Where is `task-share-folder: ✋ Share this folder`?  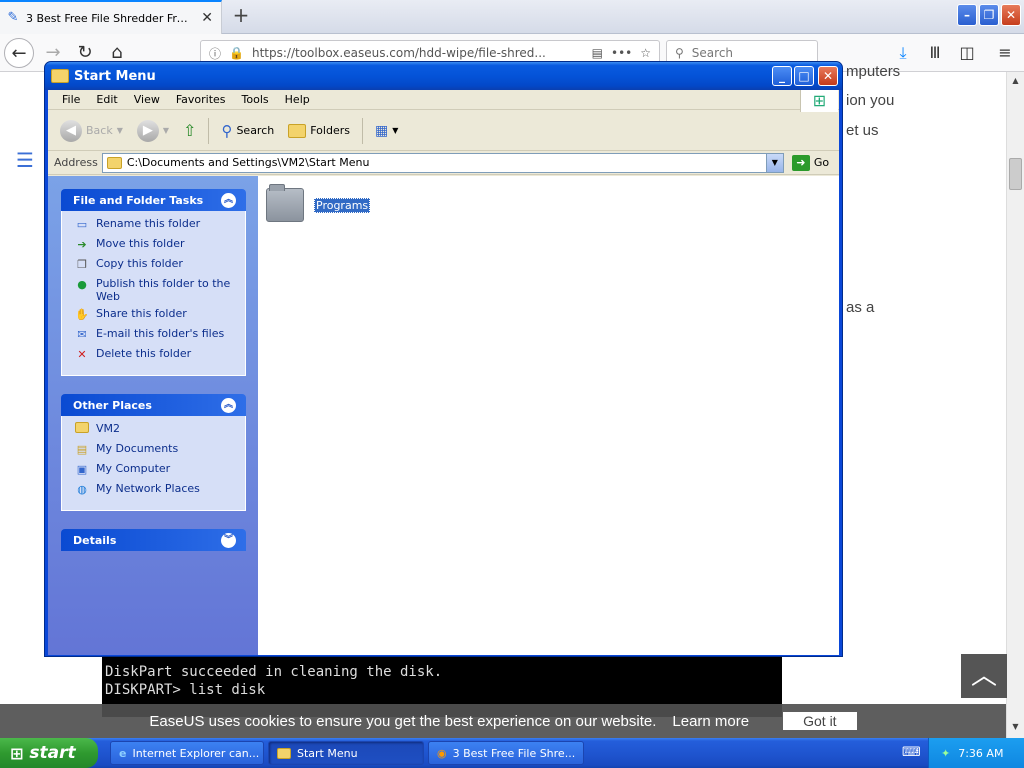
task-share-folder: ✋ Share this folder is located at coordinates (155, 315).